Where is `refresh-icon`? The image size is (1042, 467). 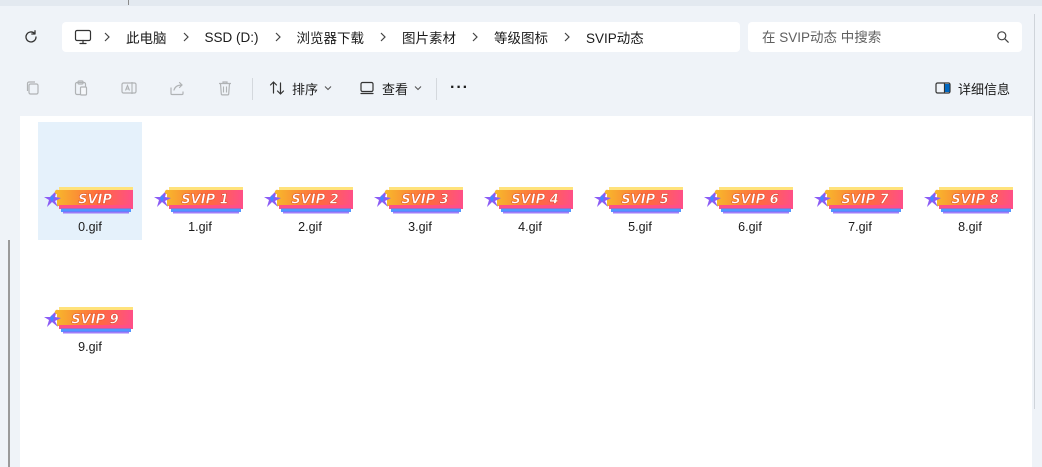
refresh-icon is located at coordinates (31, 36).